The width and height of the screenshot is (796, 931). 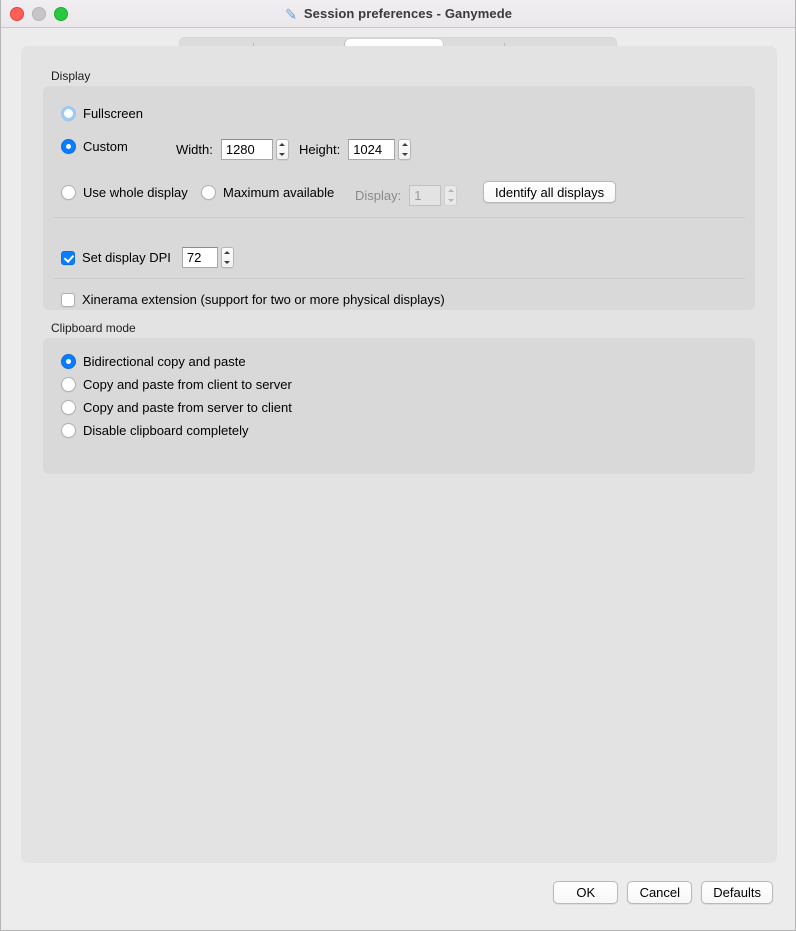 What do you see at coordinates (450, 200) in the screenshot?
I see `display-index-stepper-down-icon` at bounding box center [450, 200].